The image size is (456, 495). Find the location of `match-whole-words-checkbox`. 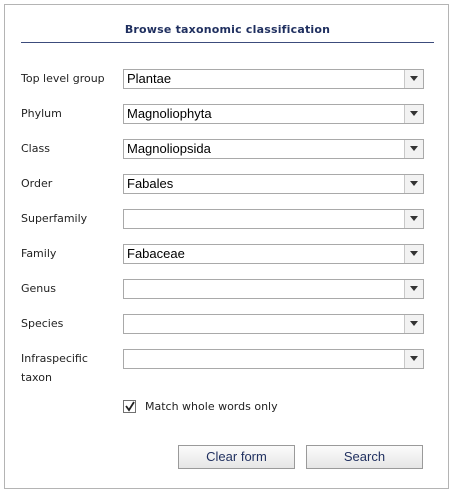

match-whole-words-checkbox is located at coordinates (129, 406).